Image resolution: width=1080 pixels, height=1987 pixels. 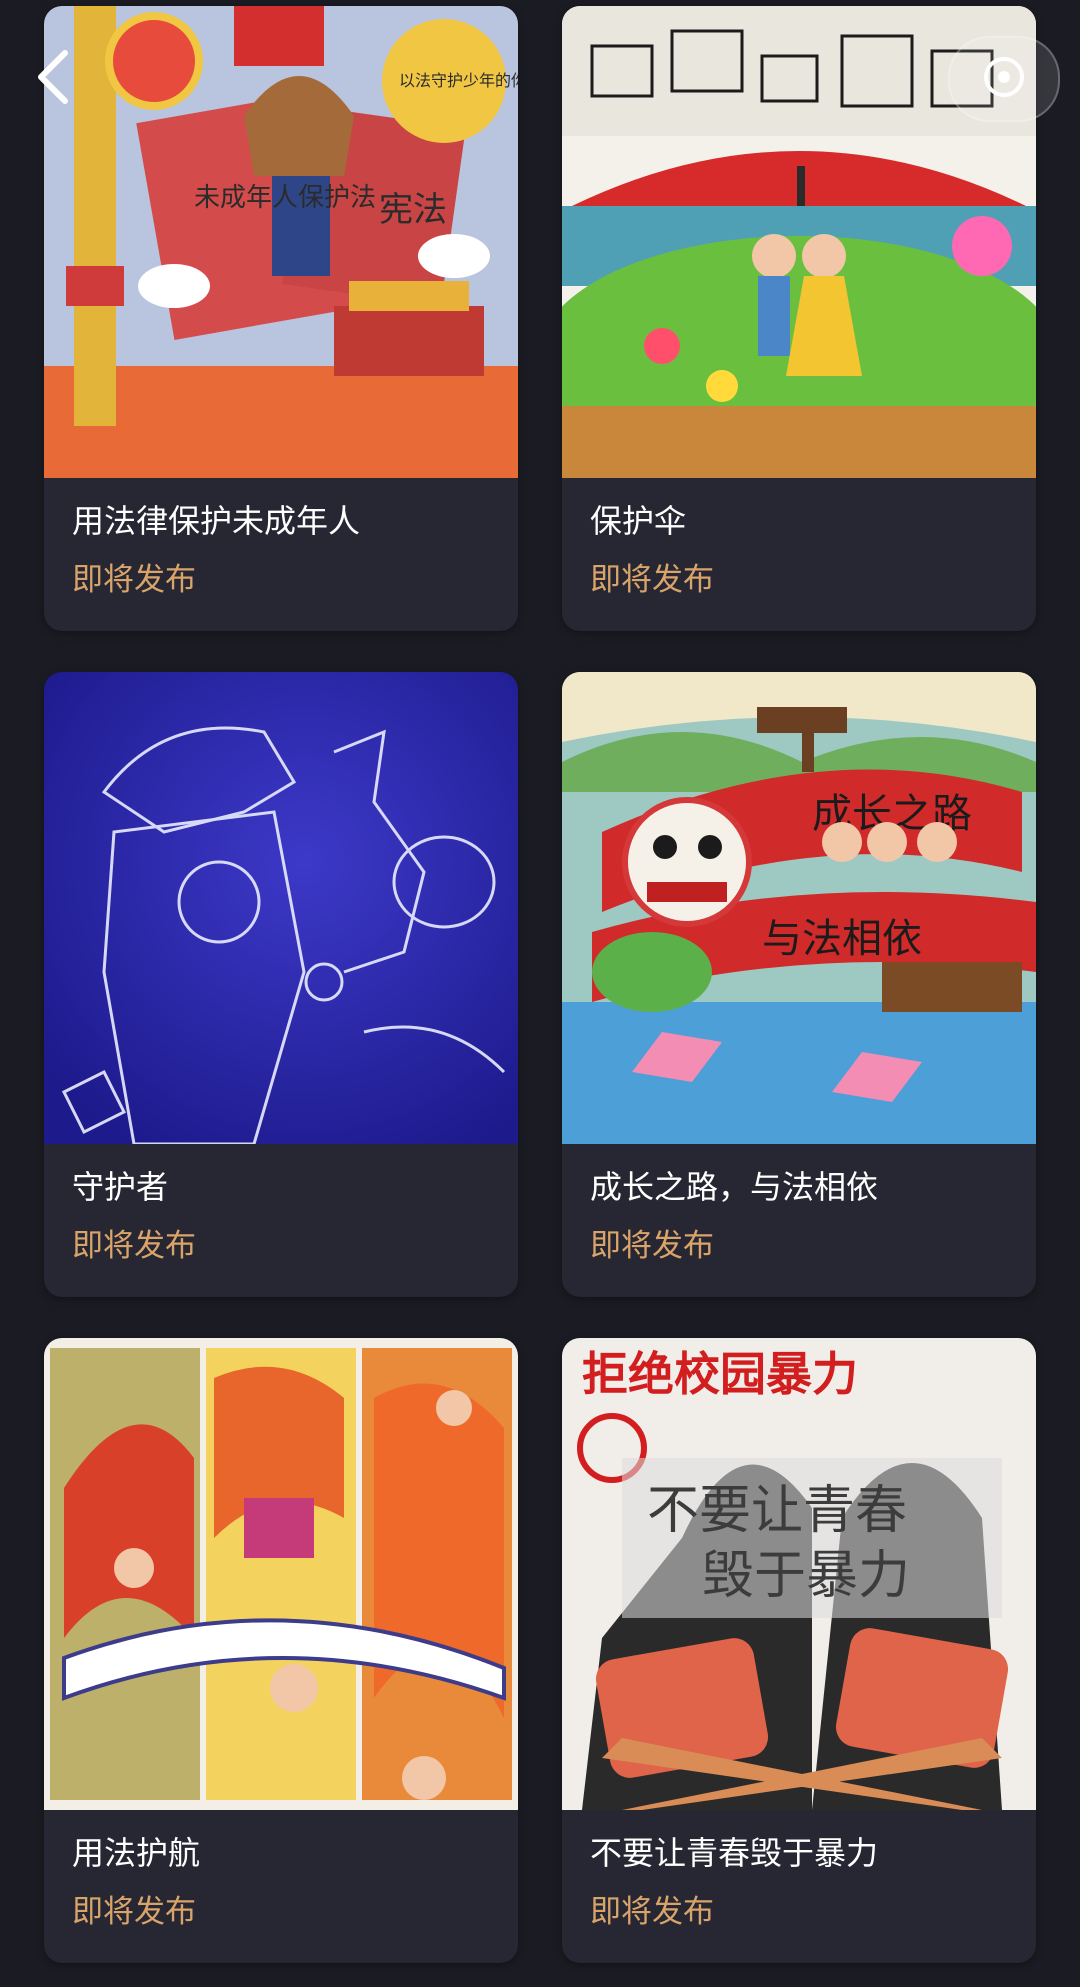 I want to click on artwork-card: 守护者 即将发布, so click(x=281, y=984).